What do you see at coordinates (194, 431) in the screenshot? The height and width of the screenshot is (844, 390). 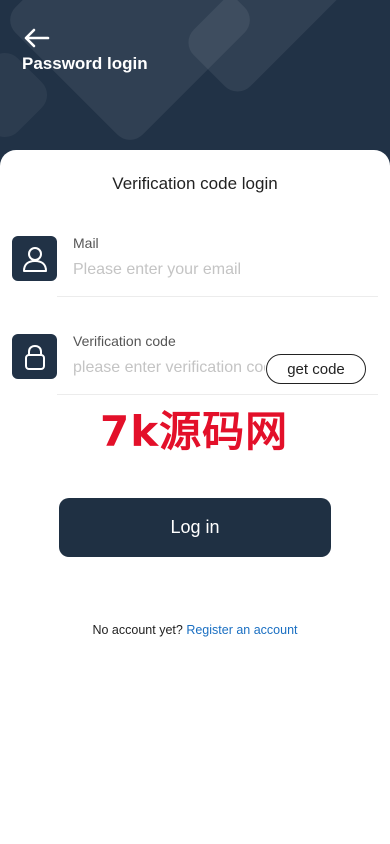 I see `watermark-text: 7k源码网` at bounding box center [194, 431].